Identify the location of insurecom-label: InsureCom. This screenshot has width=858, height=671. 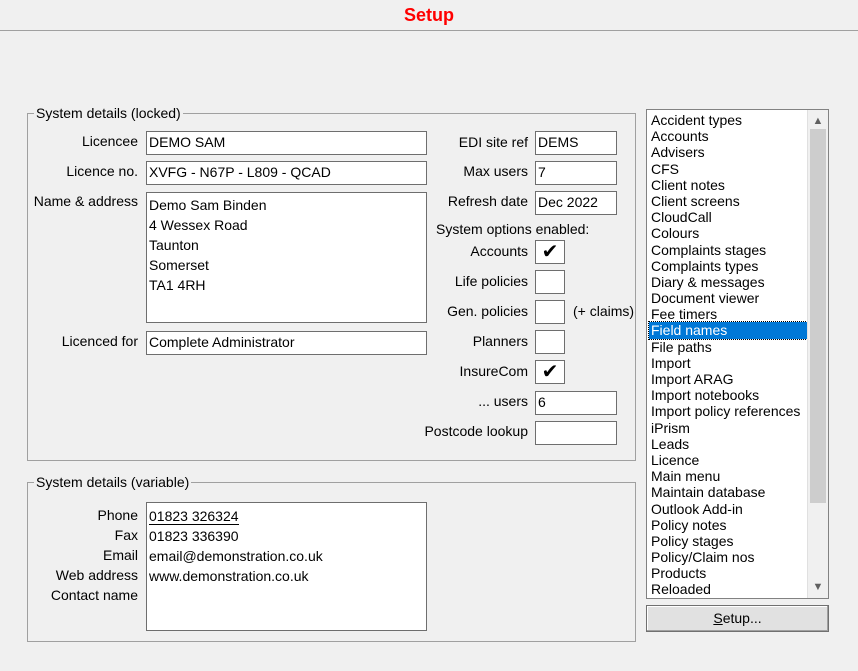
(493, 371).